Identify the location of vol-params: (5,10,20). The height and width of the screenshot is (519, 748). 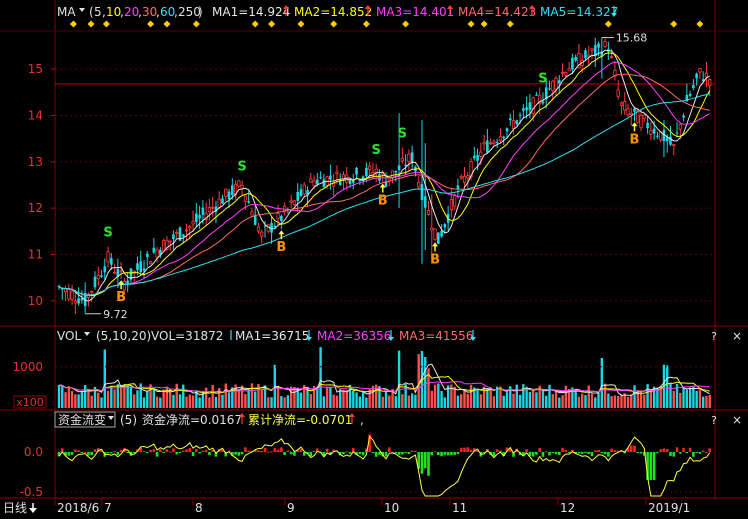
(123, 336).